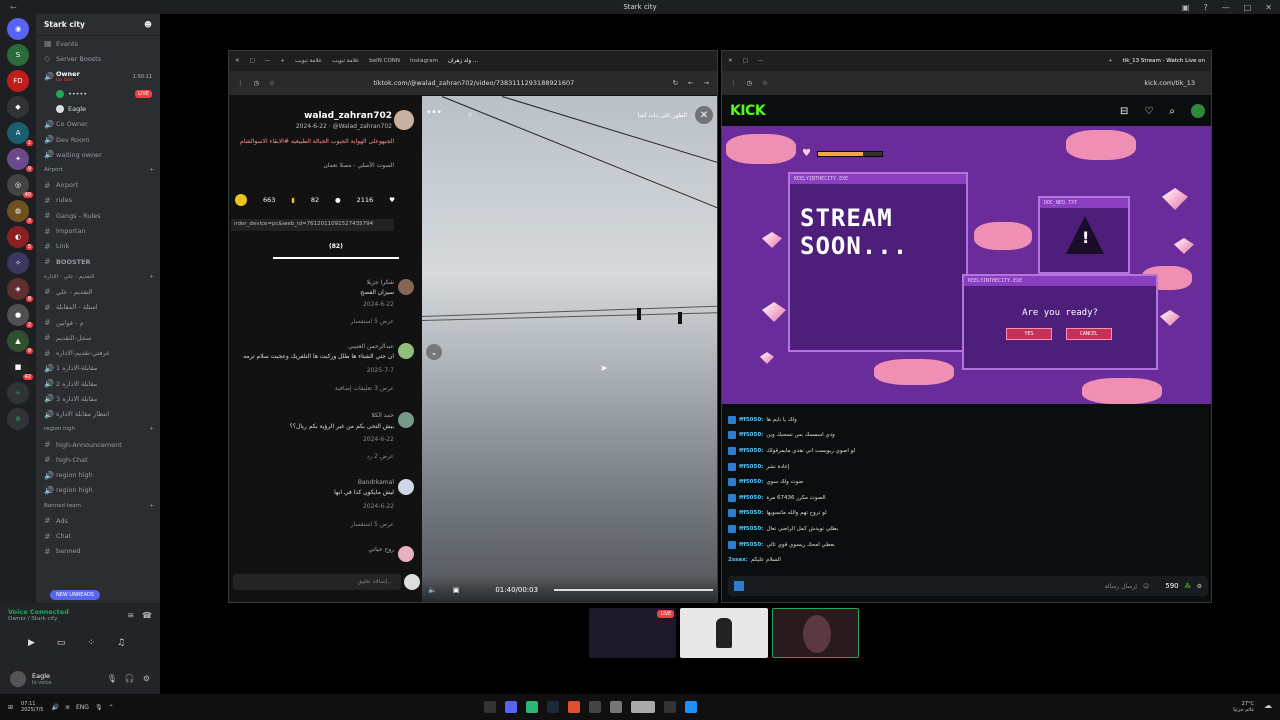  What do you see at coordinates (98, 184) in the screenshot?
I see `channel-airport: # Airport` at bounding box center [98, 184].